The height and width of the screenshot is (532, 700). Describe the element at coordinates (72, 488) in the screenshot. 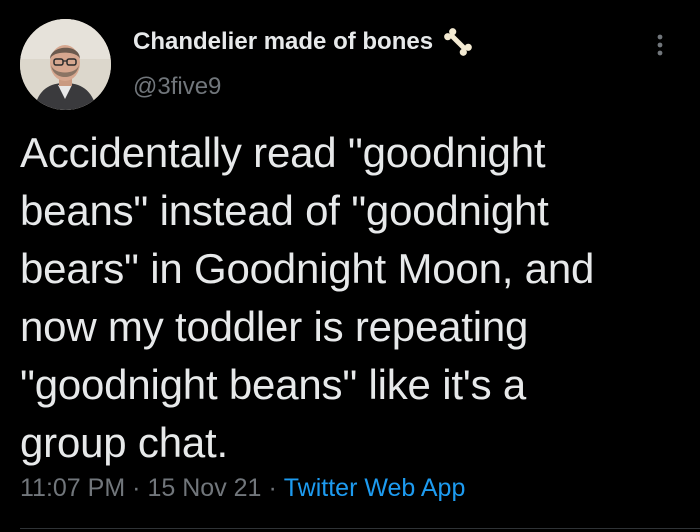

I see `tweet-time: 11:07 PM` at that location.